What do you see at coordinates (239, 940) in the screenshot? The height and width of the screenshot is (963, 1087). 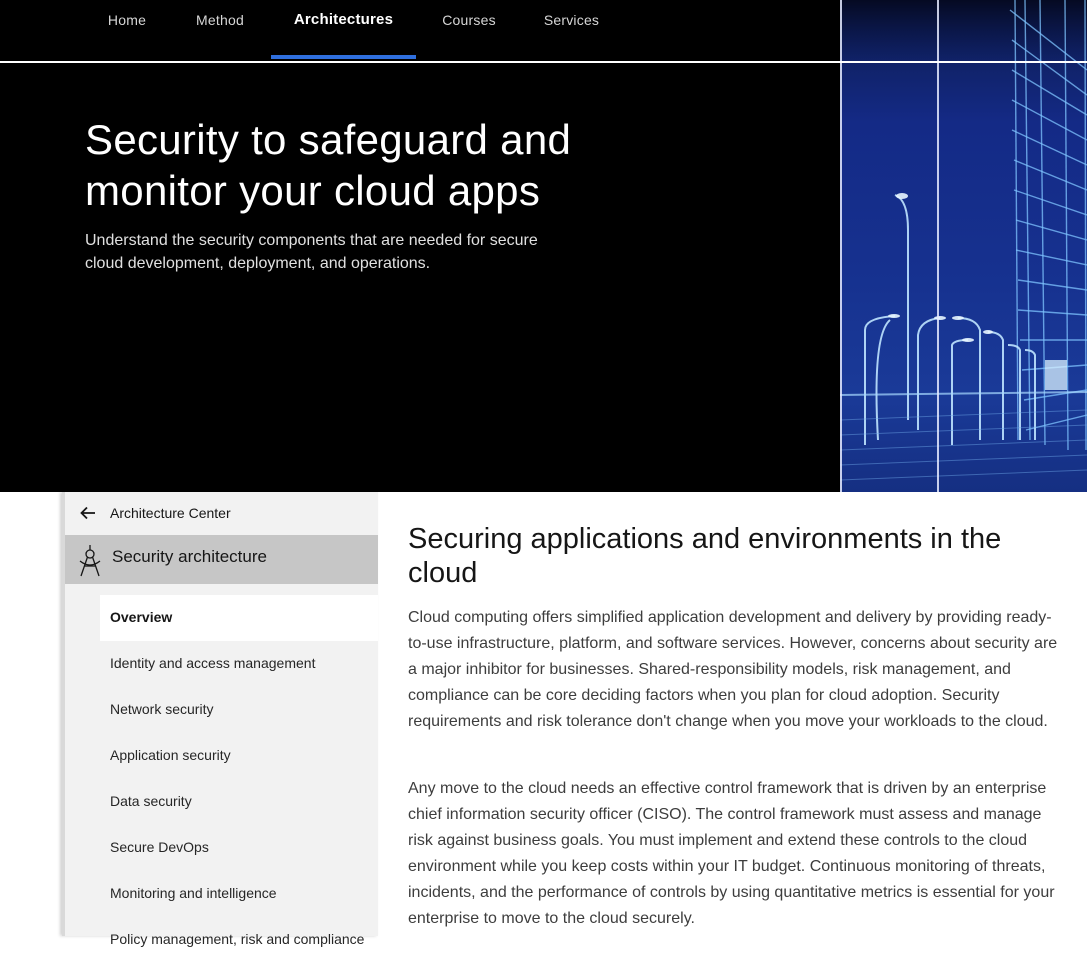 I see `sidebar-item-policy-risk-compliance: Policy management, risk and compliance` at bounding box center [239, 940].